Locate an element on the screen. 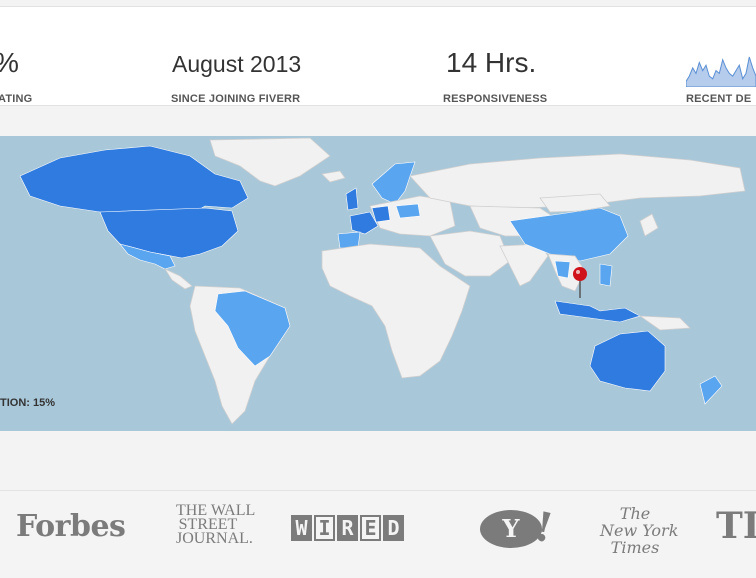 This screenshot has height=578, width=756. uk-region is located at coordinates (352, 199).